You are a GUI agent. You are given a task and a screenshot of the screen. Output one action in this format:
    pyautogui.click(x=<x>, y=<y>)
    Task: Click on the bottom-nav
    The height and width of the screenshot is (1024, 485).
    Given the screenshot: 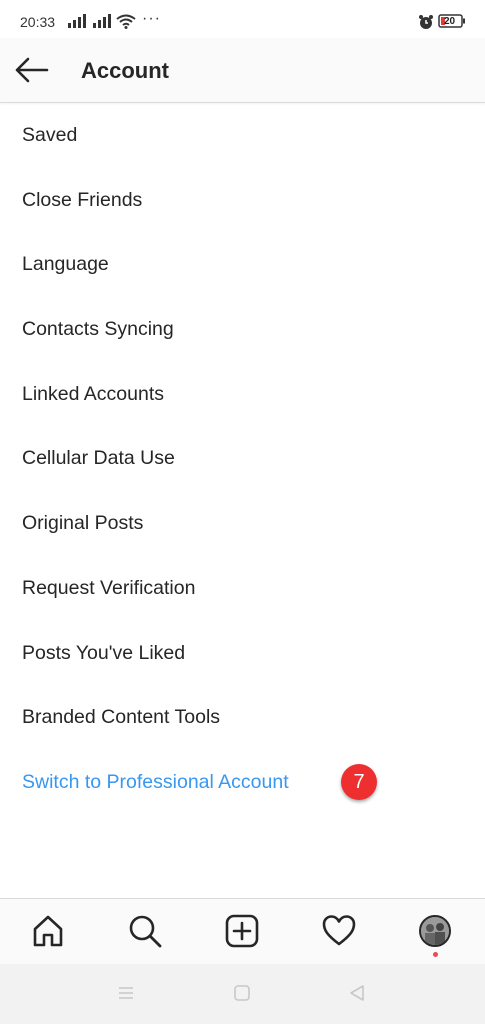 What is the action you would take?
    pyautogui.click(x=242, y=931)
    